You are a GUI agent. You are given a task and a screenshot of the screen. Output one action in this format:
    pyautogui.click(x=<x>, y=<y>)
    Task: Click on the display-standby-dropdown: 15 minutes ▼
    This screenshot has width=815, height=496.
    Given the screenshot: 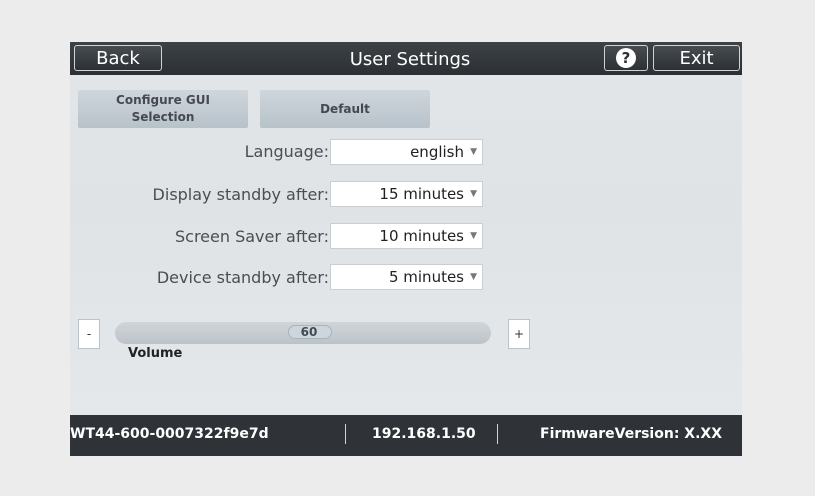 What is the action you would take?
    pyautogui.click(x=406, y=194)
    